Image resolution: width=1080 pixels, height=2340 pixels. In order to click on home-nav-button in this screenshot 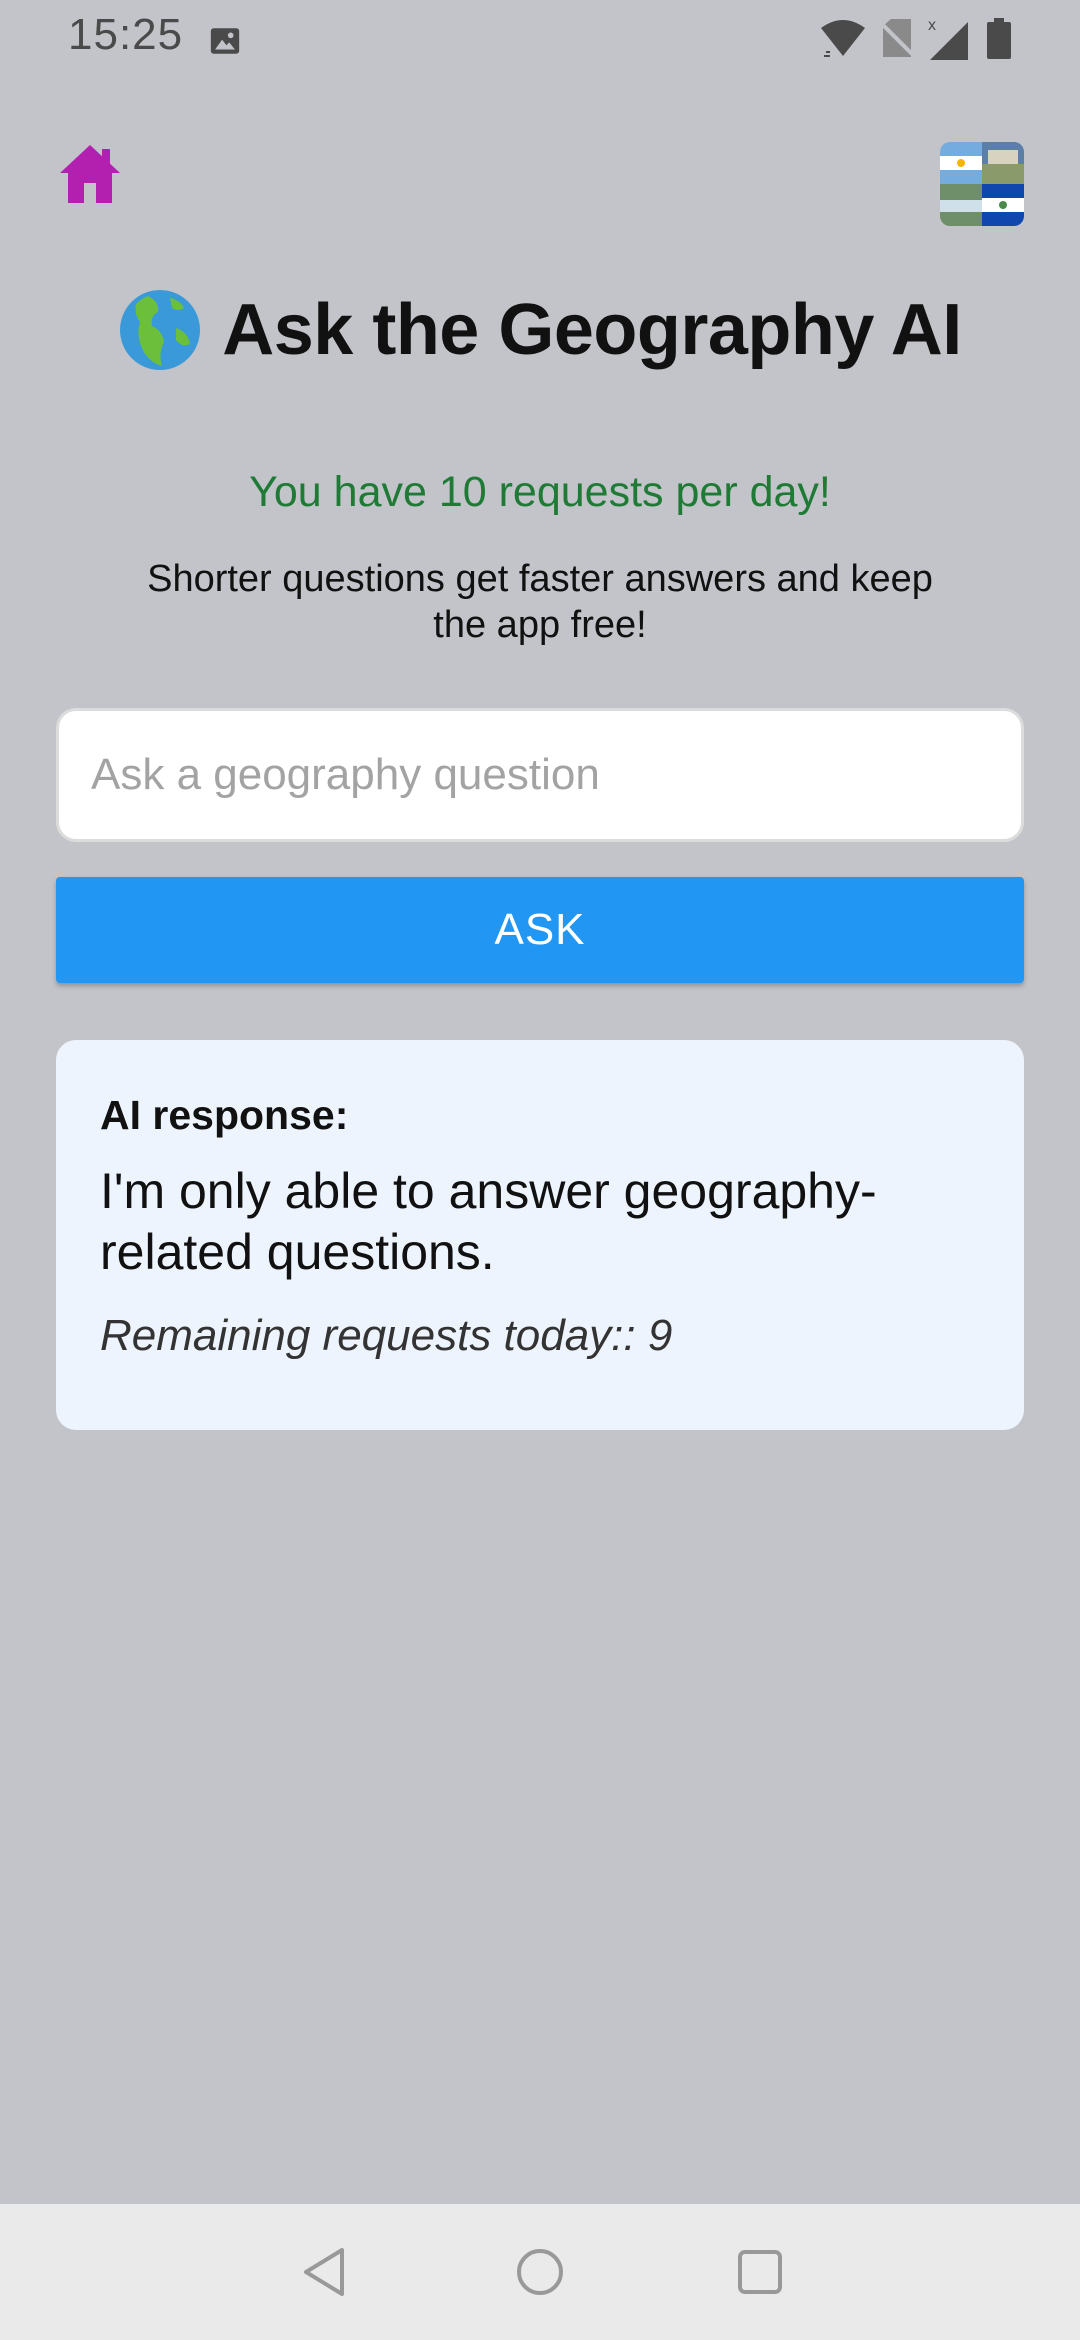, I will do `click(540, 2272)`.